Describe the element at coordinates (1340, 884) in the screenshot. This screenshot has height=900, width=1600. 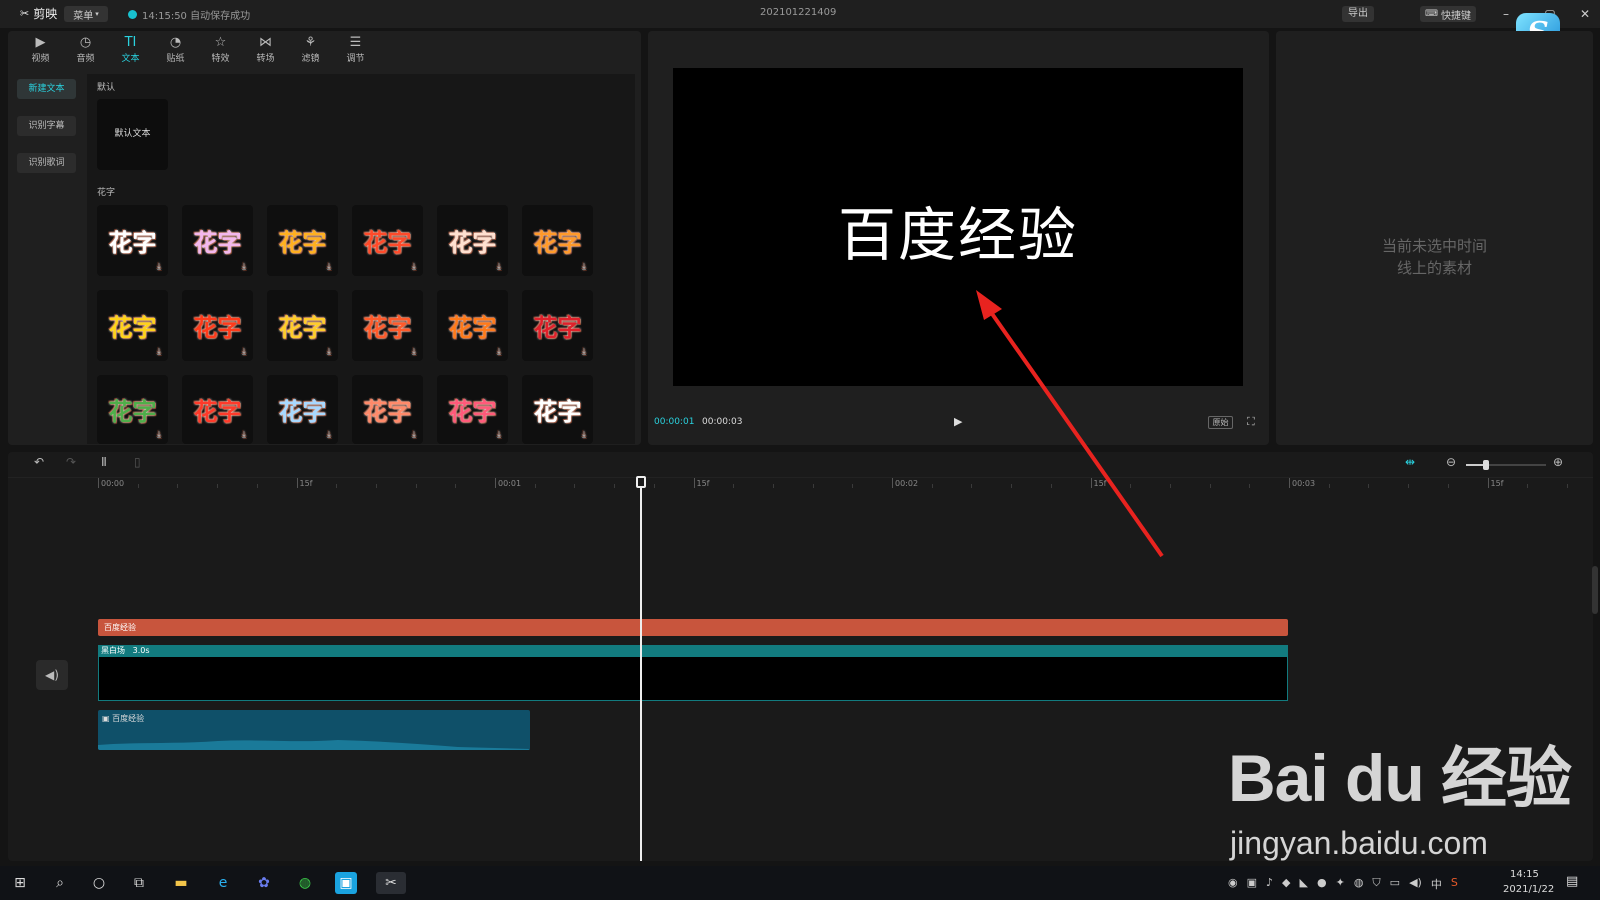
I see `tray-game-icon: ✦` at that location.